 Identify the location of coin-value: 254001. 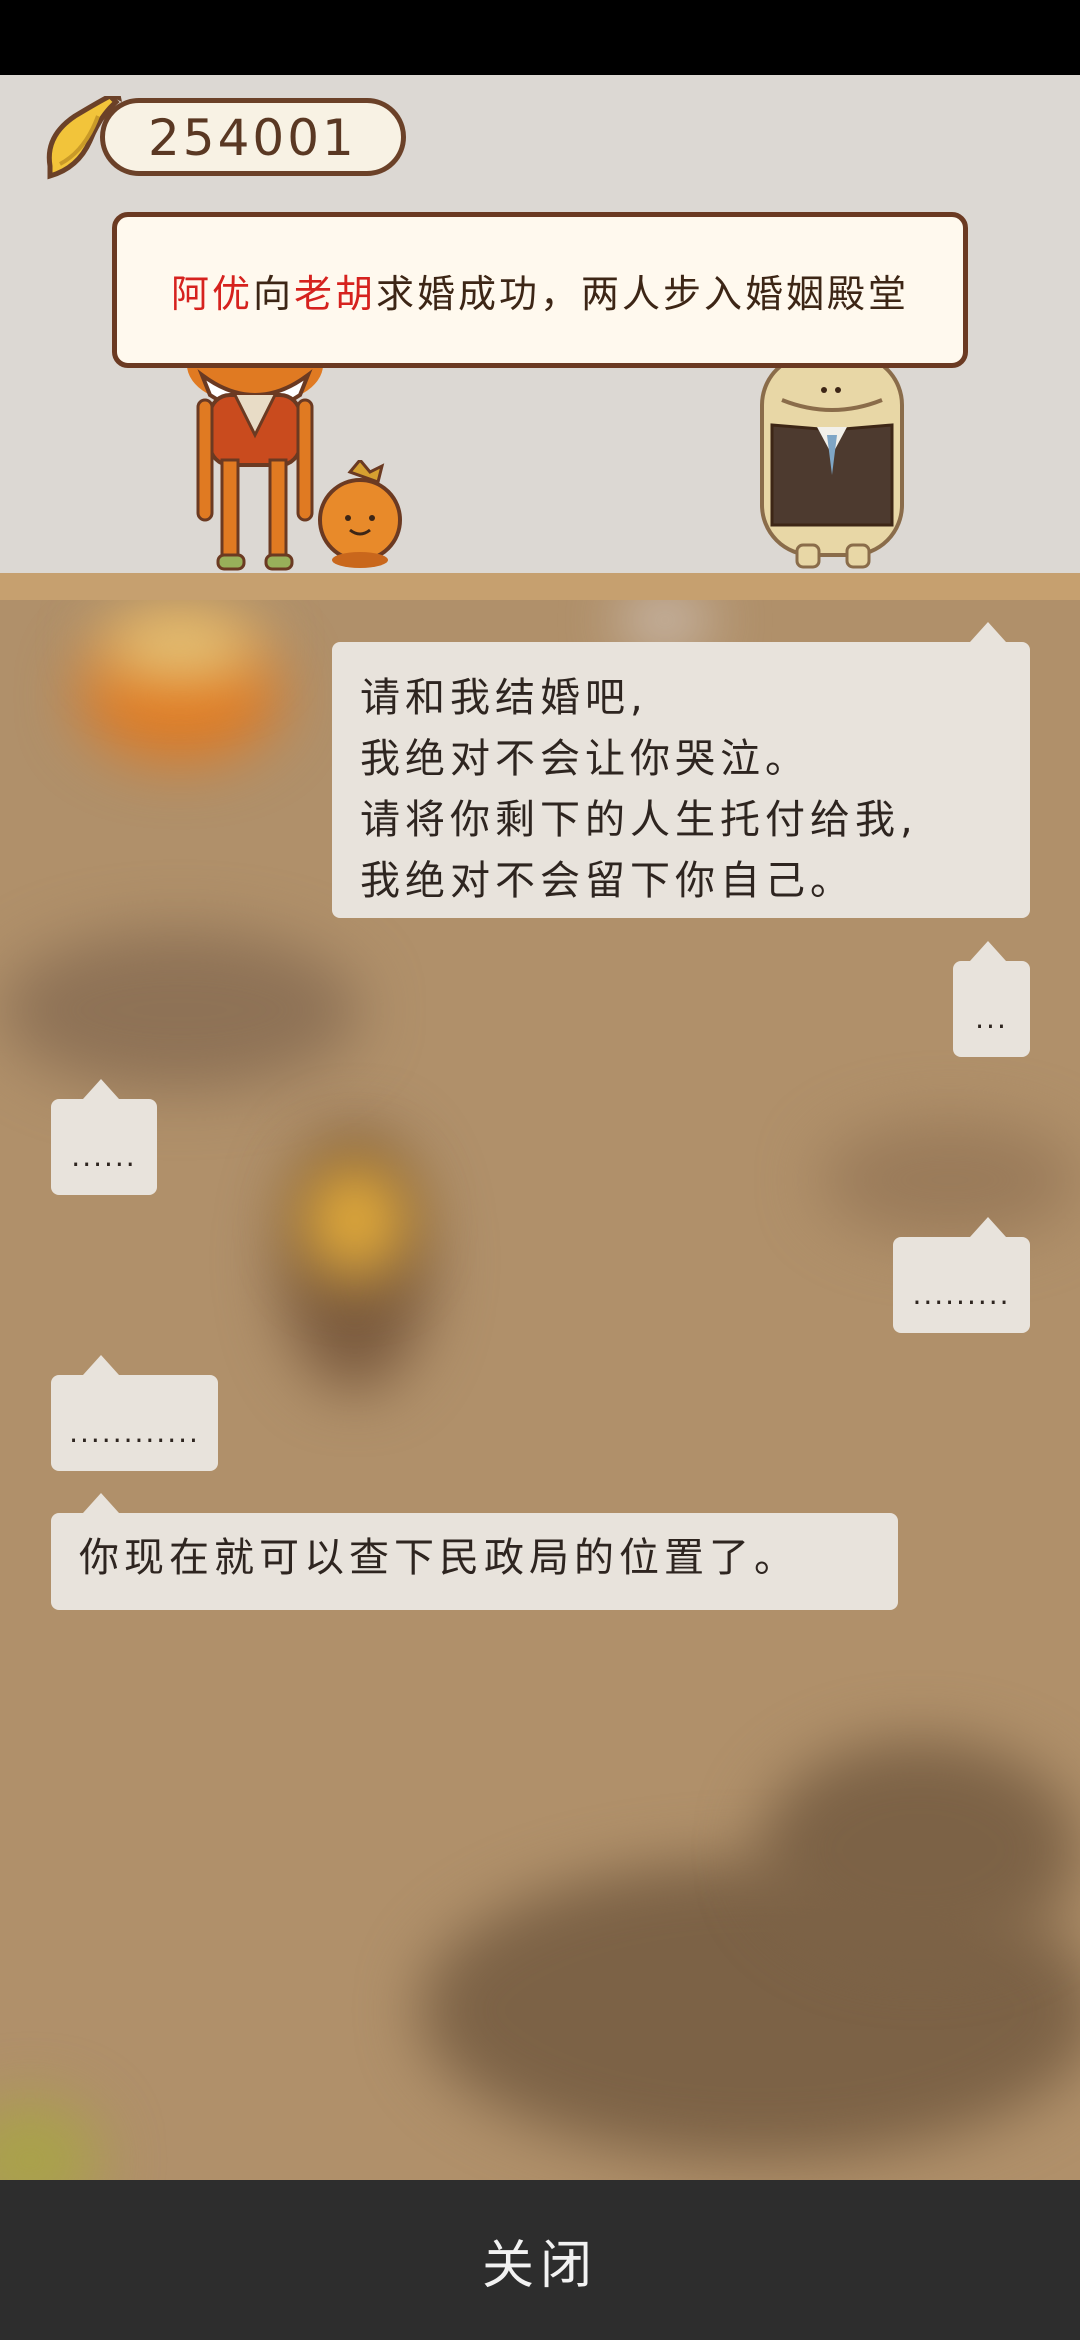
(252, 138).